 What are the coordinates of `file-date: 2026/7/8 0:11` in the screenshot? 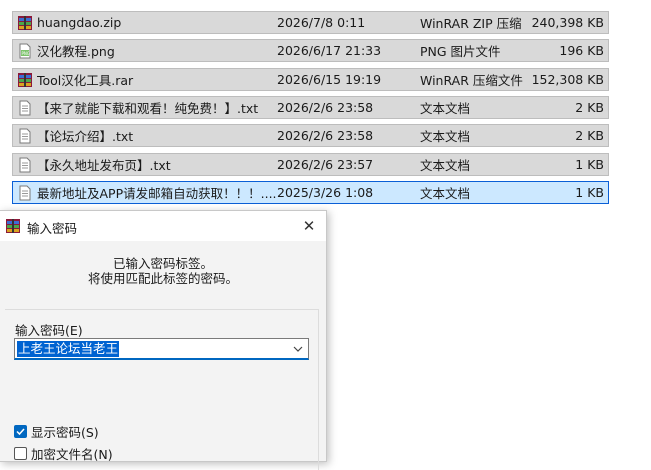 It's located at (321, 22).